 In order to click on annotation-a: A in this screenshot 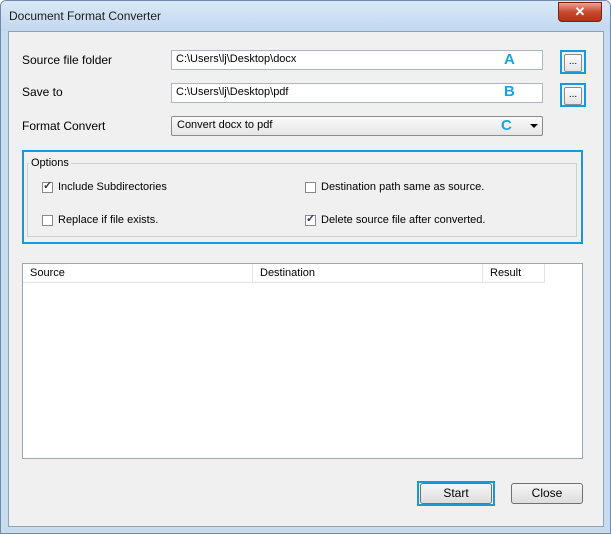, I will do `click(509, 59)`.